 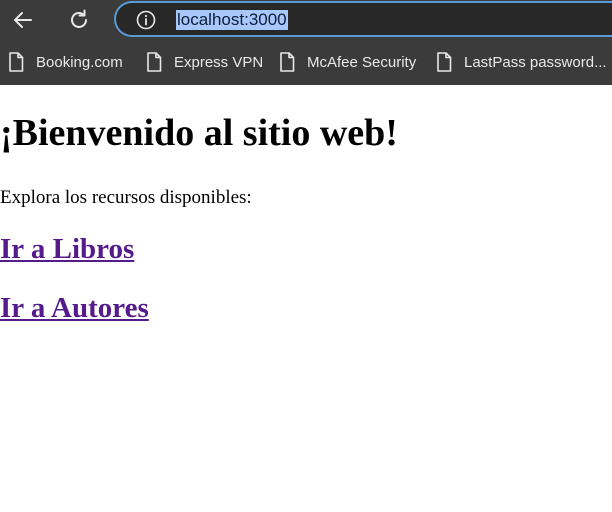 I want to click on bookmark-mcafee: McAfee Security, so click(x=347, y=62).